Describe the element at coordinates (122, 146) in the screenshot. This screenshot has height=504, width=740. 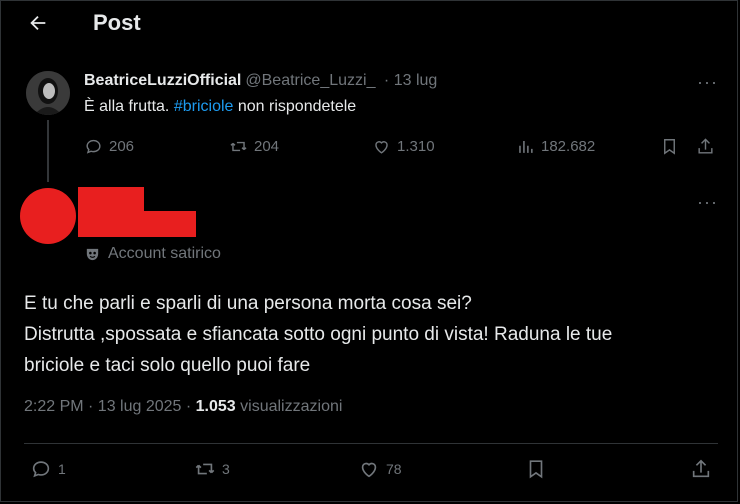
I see `reply-count: 206` at that location.